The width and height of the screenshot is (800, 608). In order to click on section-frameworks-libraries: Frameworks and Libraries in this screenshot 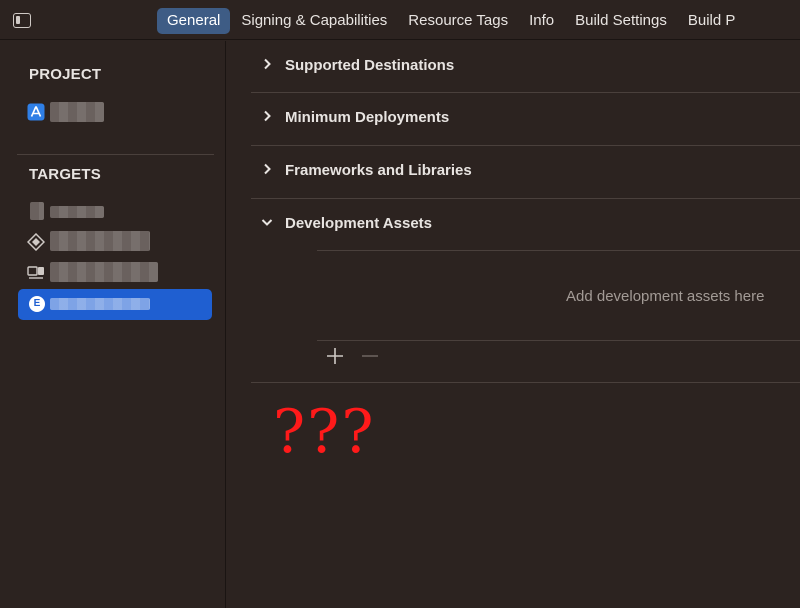, I will do `click(525, 172)`.